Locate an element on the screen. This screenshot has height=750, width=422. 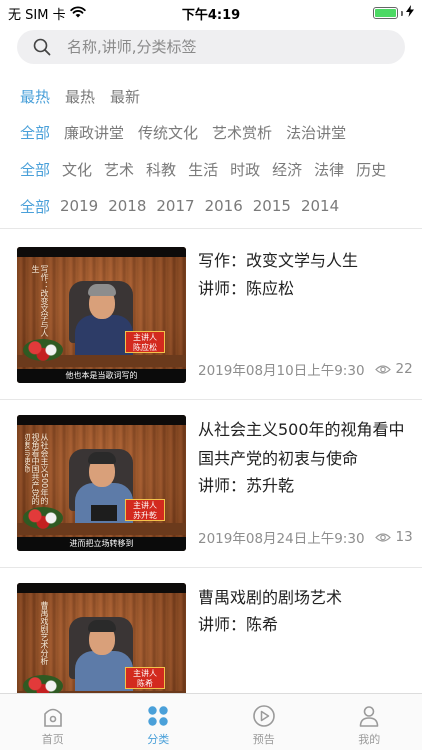
lecture-meta: 2019年08月24日上午9:30 13 is located at coordinates (305, 537).